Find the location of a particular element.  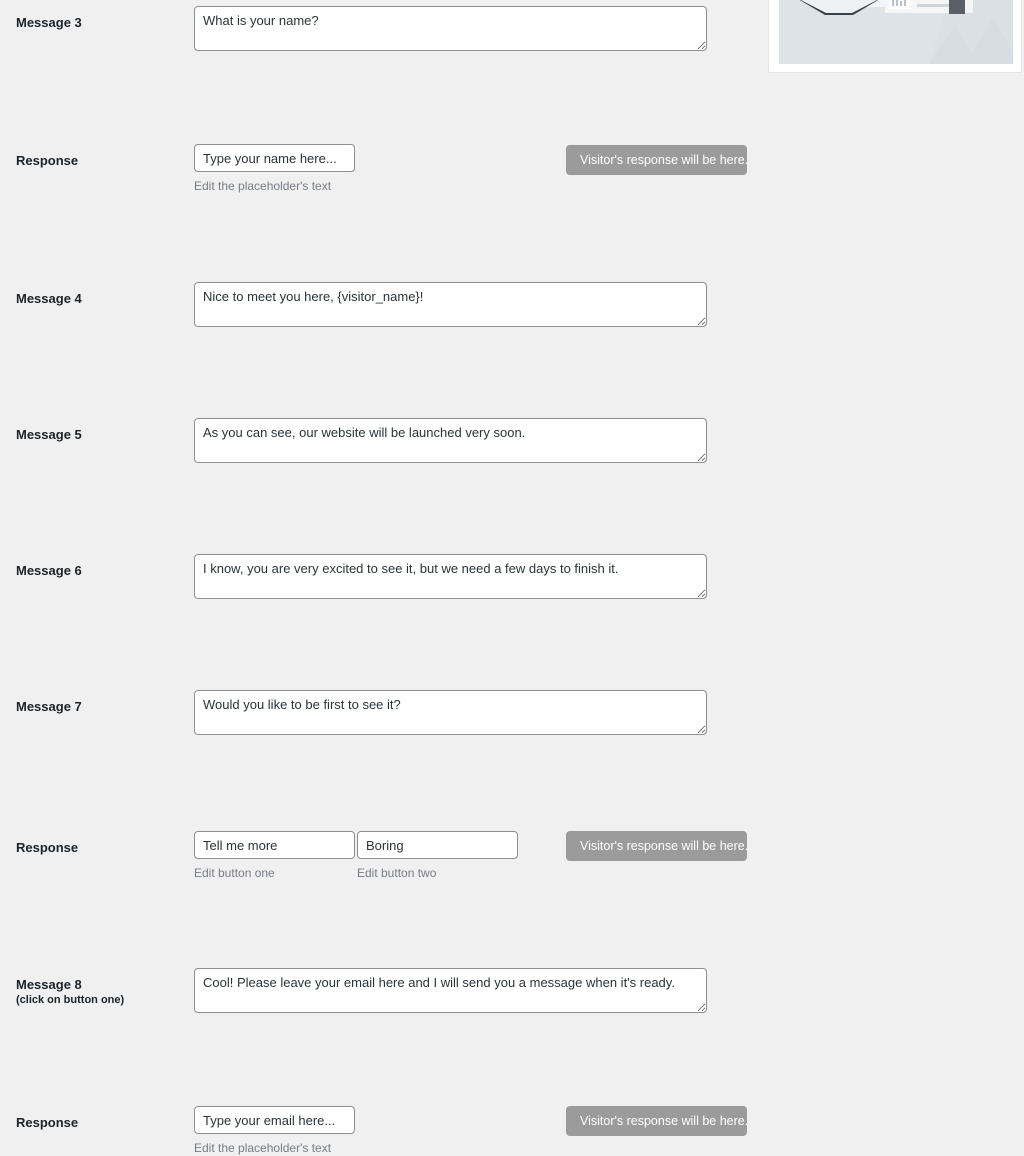

website-launch-illustration is located at coordinates (896, 32).